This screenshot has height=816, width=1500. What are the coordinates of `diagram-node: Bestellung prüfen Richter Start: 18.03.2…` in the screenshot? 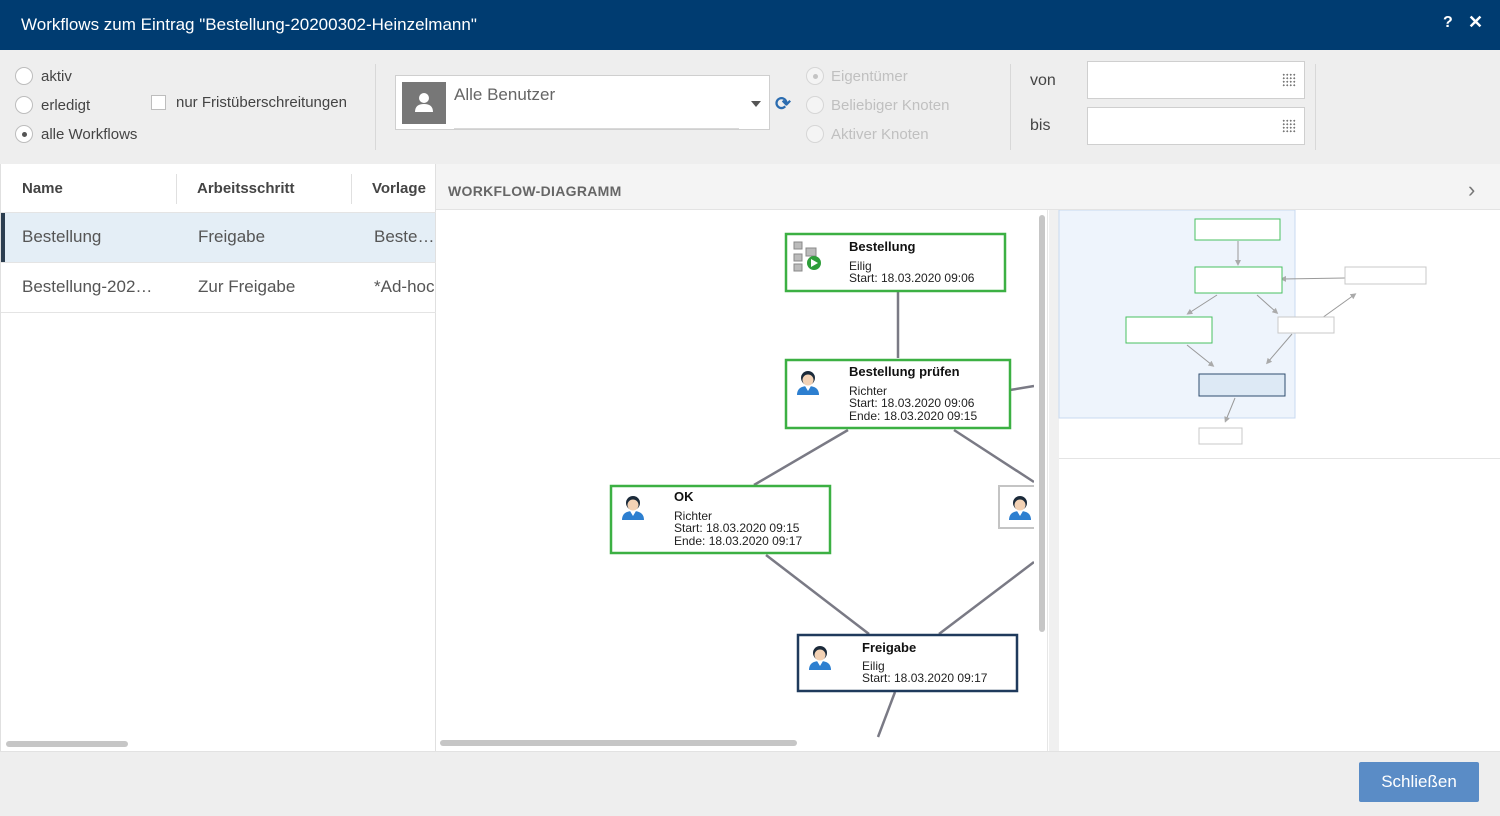 It's located at (898, 394).